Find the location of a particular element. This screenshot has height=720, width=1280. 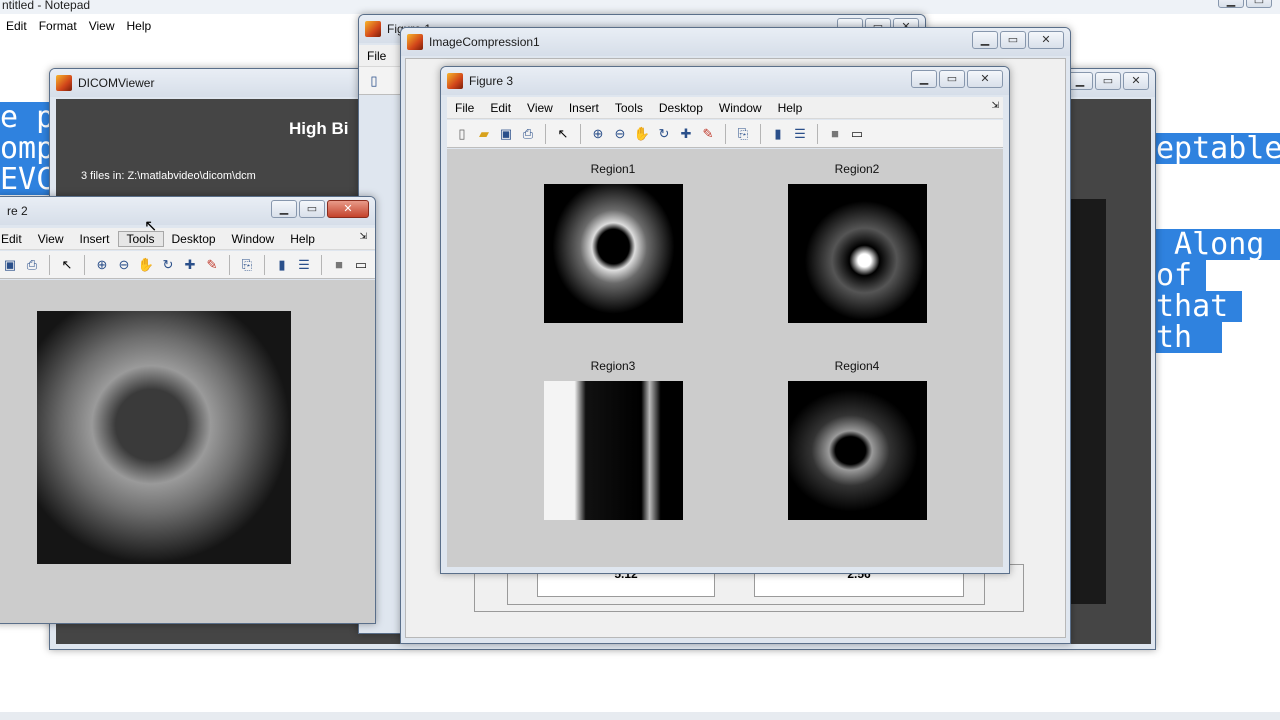

notepad-menu-view: View is located at coordinates (108, 26).